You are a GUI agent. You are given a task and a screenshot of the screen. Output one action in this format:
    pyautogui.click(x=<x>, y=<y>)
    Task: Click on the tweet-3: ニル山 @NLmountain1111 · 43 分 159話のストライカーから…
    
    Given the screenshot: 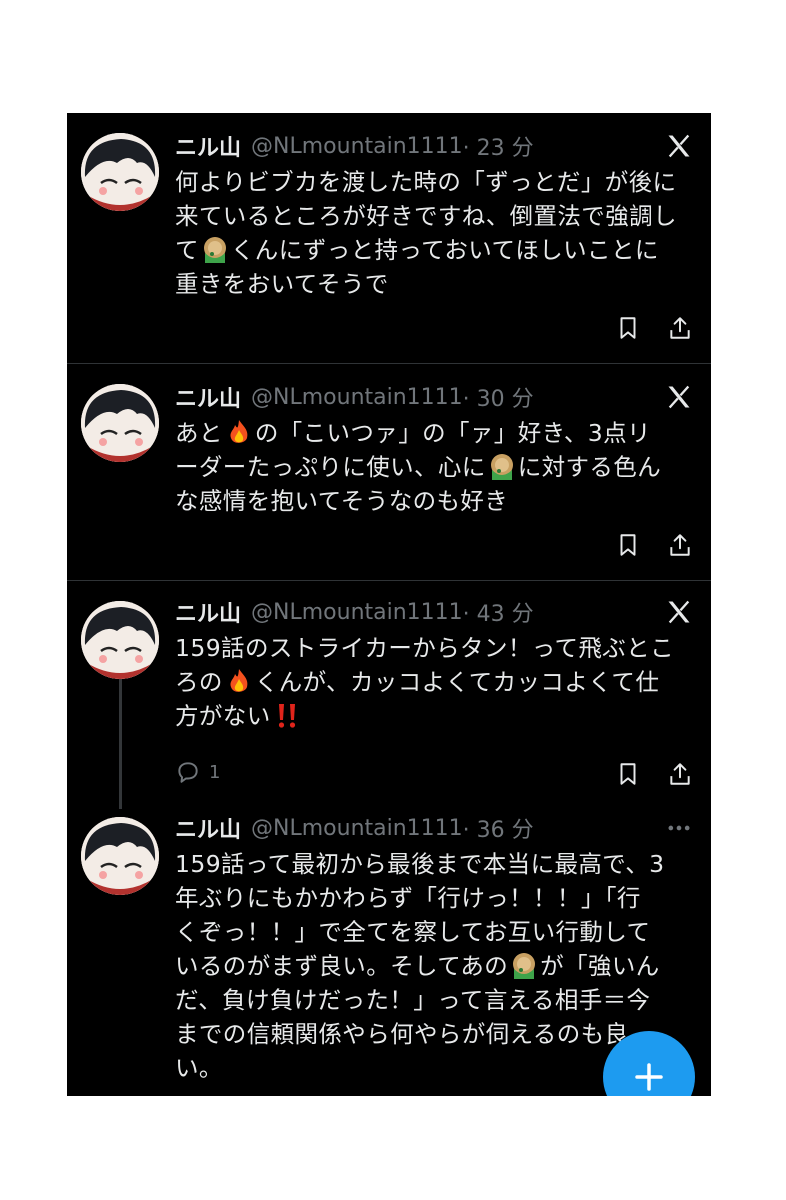 What is the action you would take?
    pyautogui.click(x=389, y=689)
    